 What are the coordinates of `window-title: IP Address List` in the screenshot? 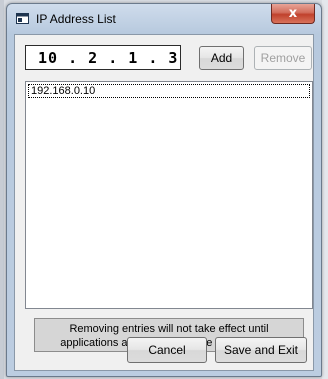 It's located at (76, 19).